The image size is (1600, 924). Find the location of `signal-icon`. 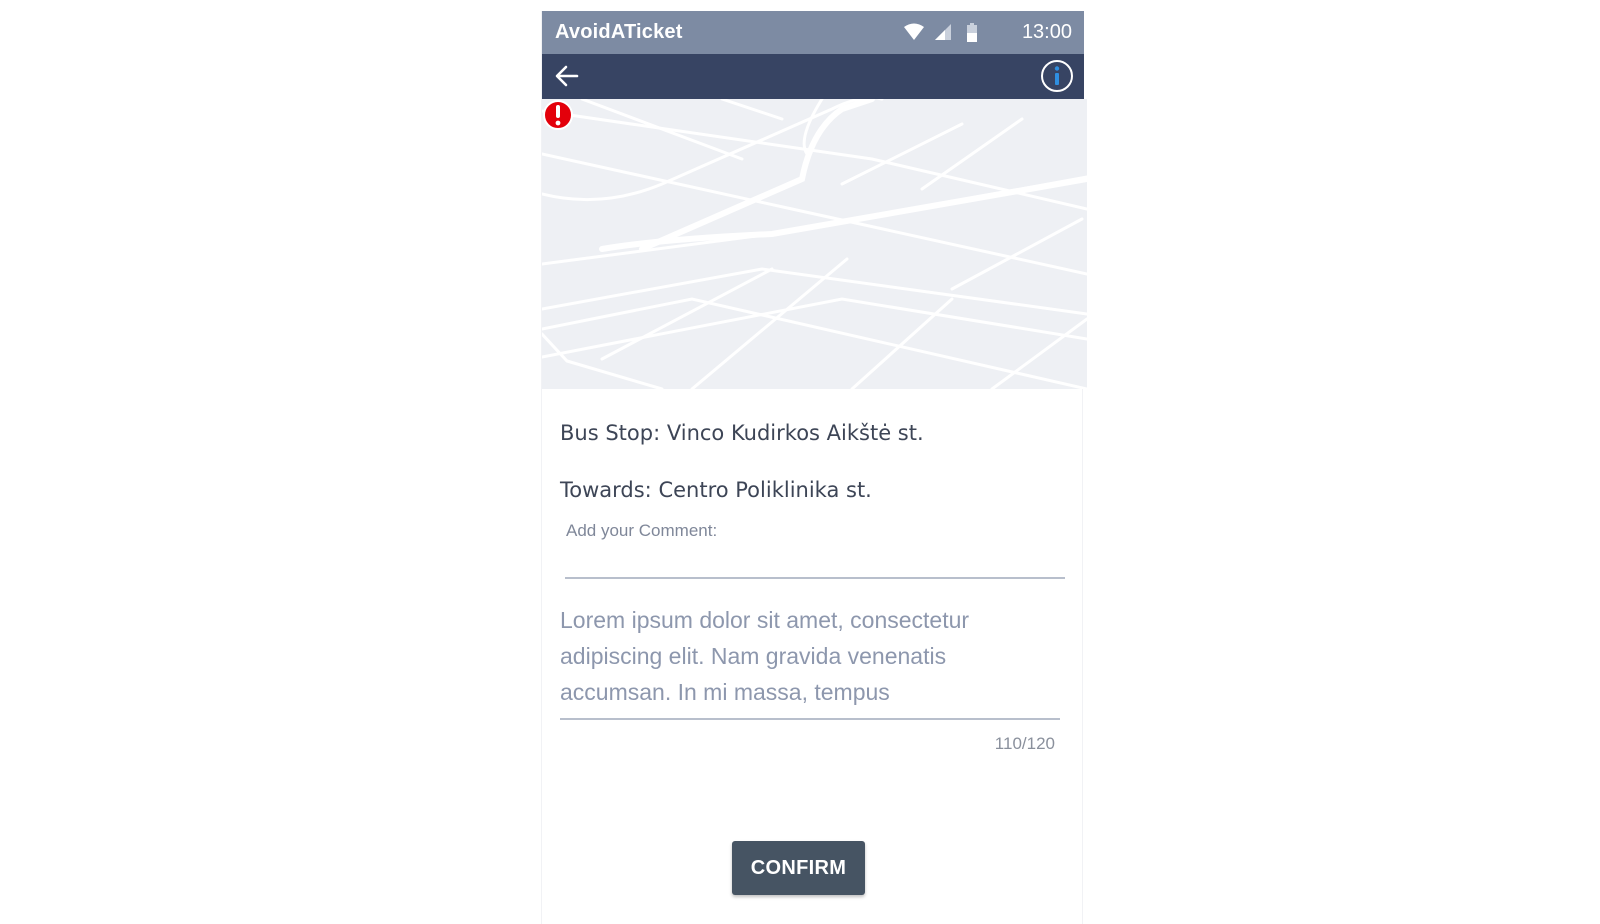

signal-icon is located at coordinates (943, 32).